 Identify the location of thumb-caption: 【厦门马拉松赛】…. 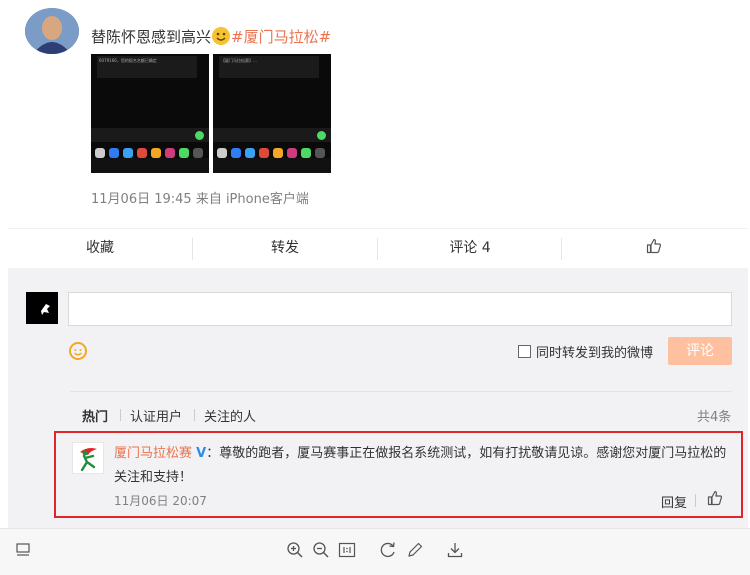
(239, 60).